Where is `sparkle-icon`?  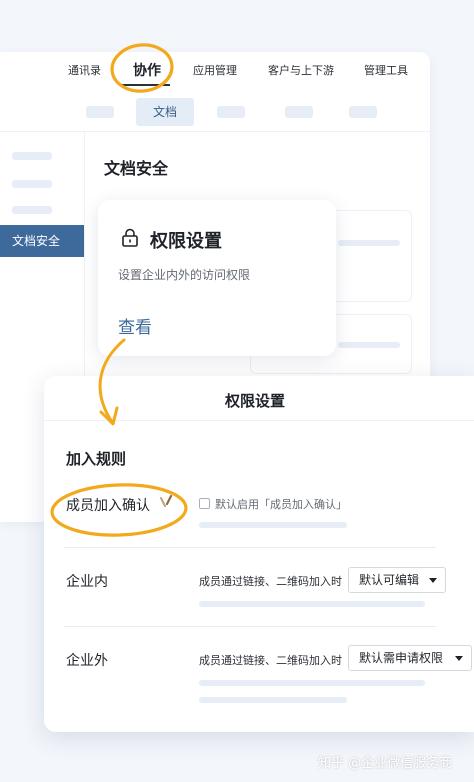
sparkle-icon is located at coordinates (166, 500).